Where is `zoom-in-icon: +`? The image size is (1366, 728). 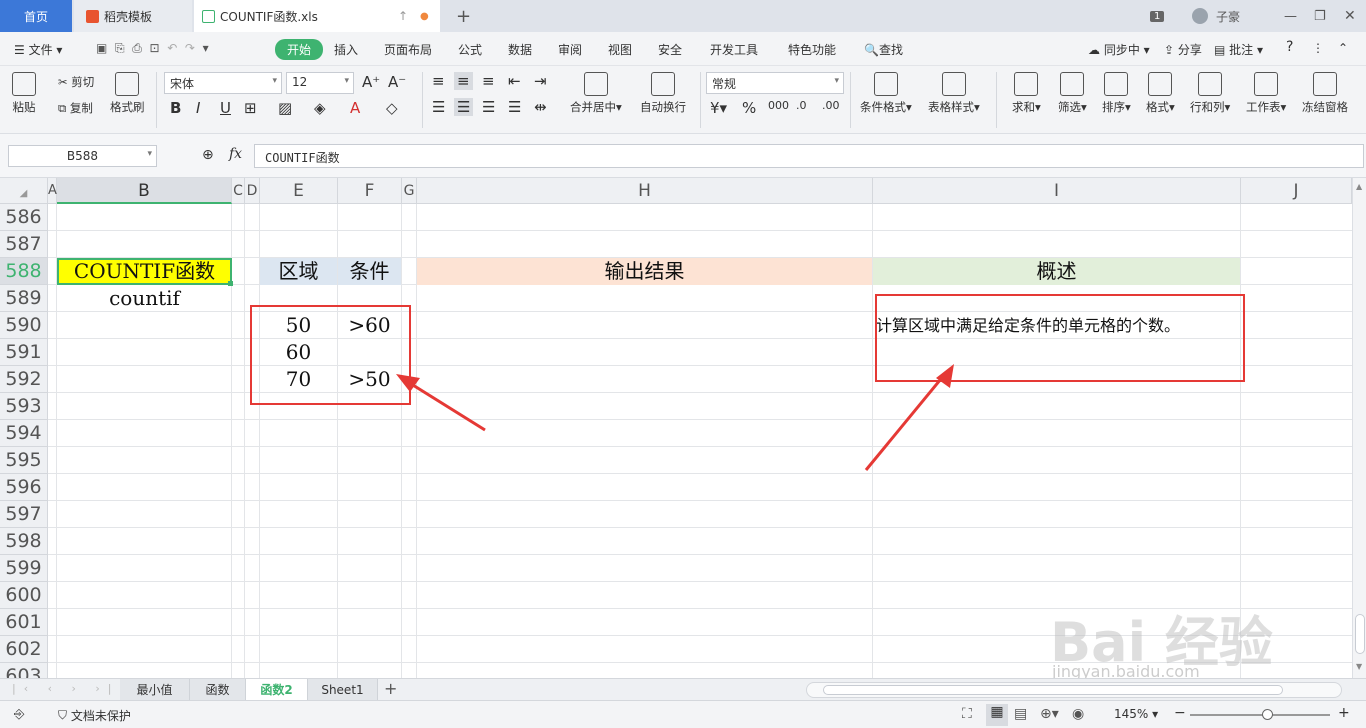
zoom-in-icon: + is located at coordinates (1344, 713).